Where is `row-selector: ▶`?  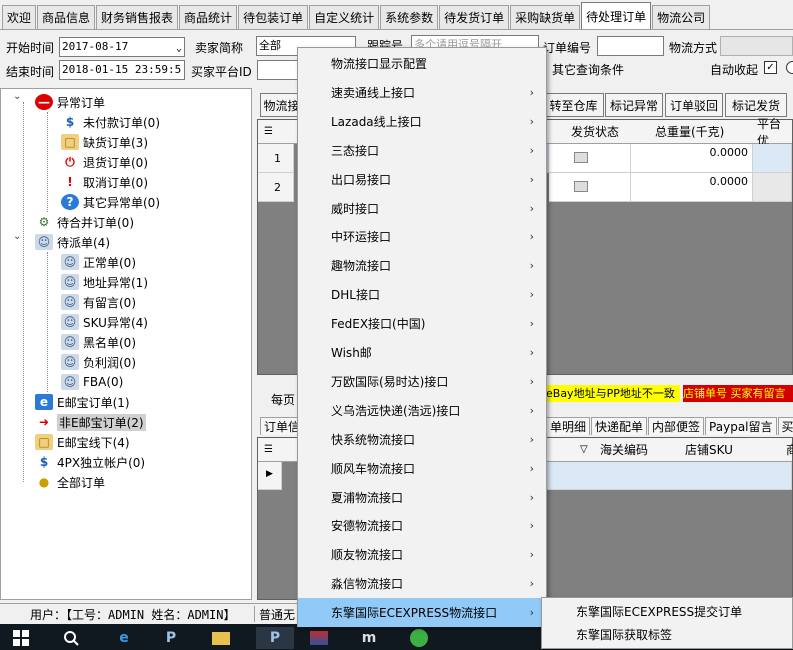 row-selector: ▶ is located at coordinates (270, 476).